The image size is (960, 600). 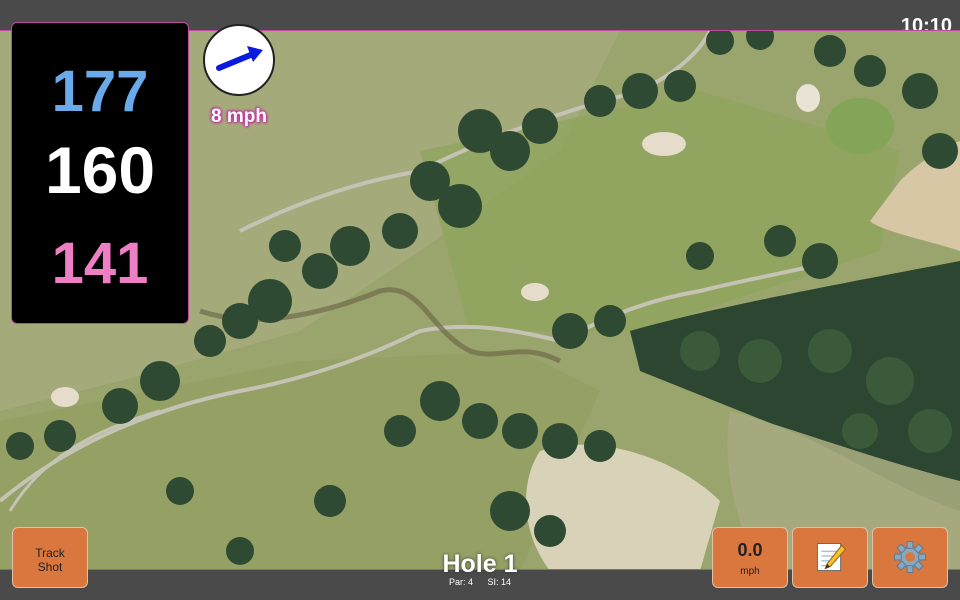 I want to click on middle-yardage: 160, so click(x=100, y=170).